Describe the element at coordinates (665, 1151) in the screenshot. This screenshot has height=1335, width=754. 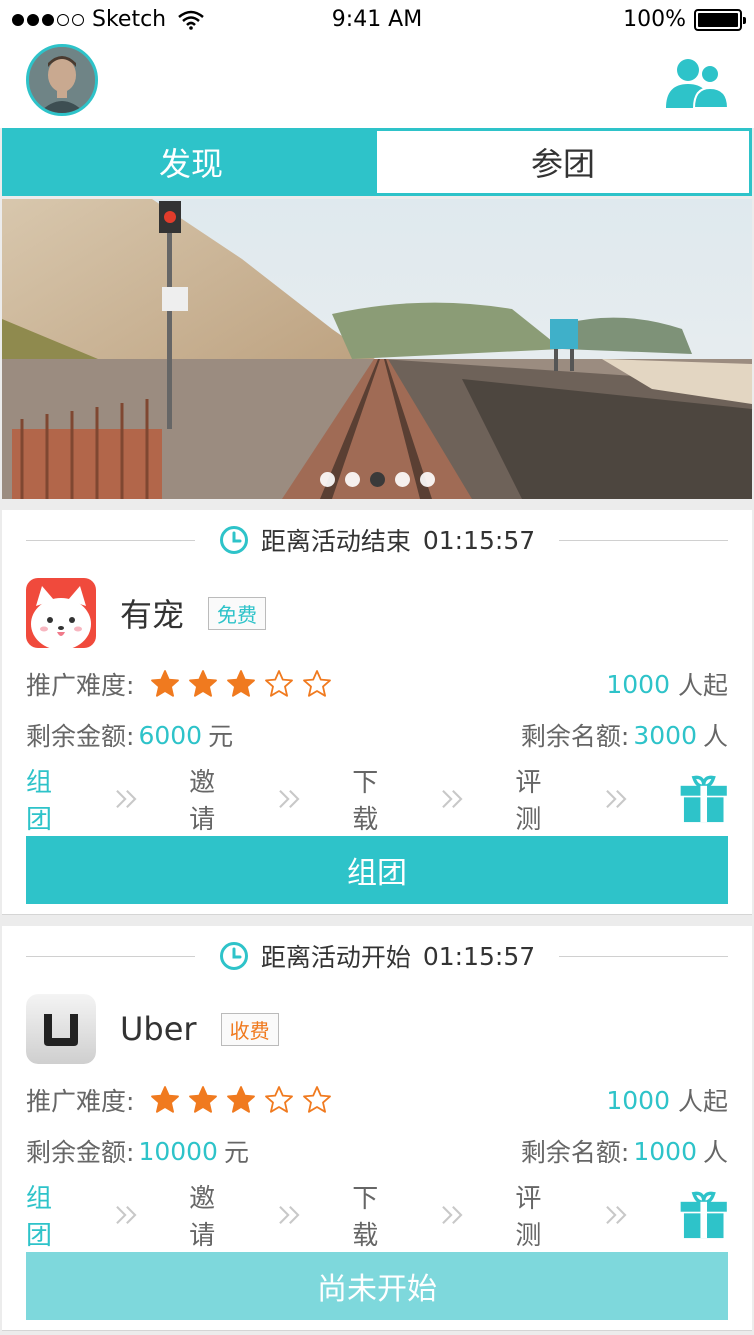
I see `quota-value: 1000` at that location.